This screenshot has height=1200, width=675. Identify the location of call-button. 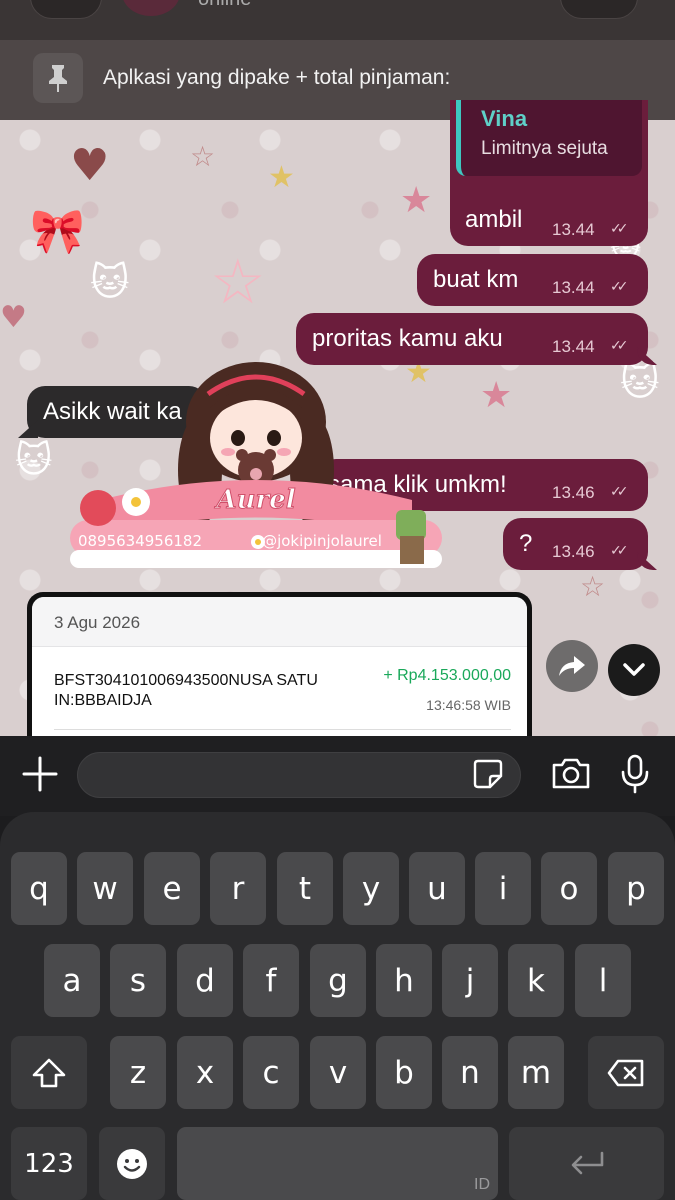
(599, 9).